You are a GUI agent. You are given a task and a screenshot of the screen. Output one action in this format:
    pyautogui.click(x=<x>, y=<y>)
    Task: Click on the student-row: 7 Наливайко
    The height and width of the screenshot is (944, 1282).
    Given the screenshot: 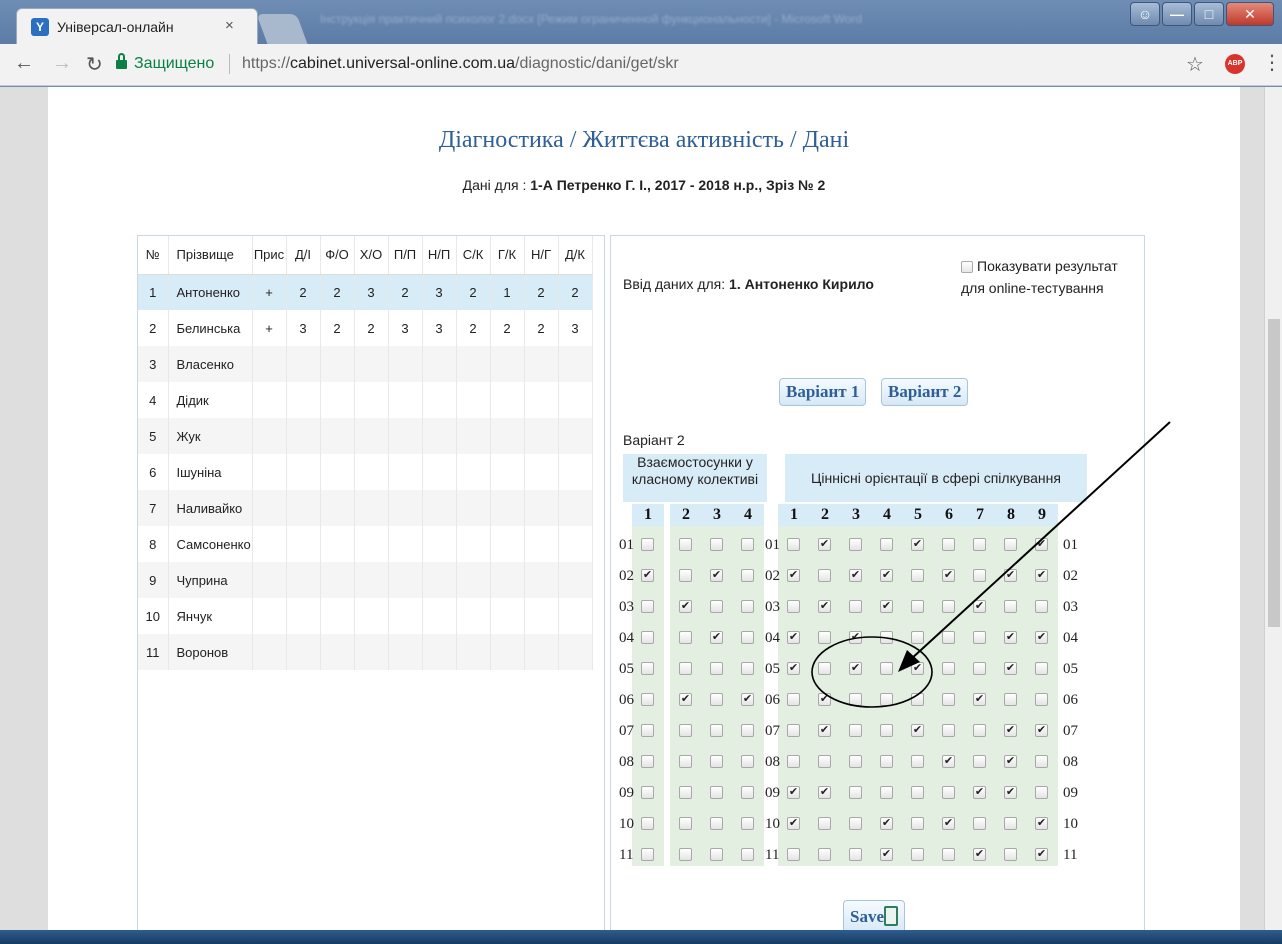 What is the action you would take?
    pyautogui.click(x=365, y=508)
    